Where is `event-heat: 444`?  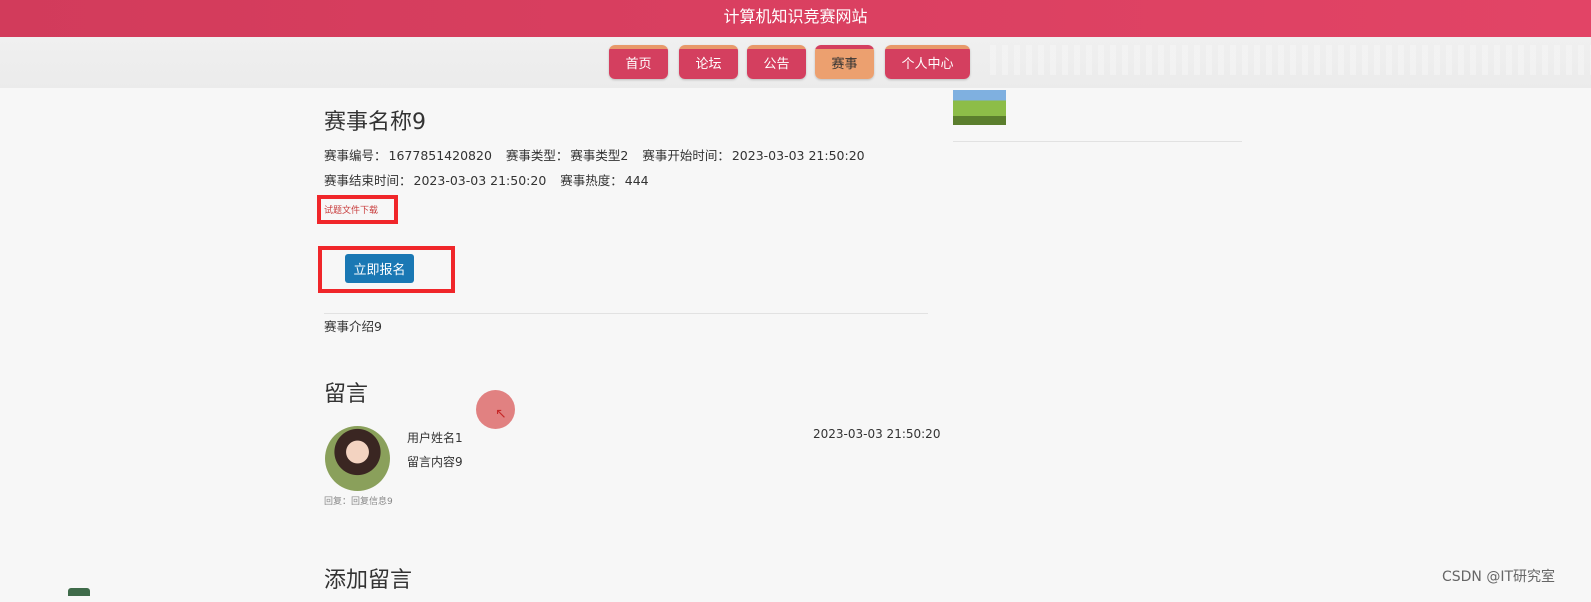 event-heat: 444 is located at coordinates (636, 180).